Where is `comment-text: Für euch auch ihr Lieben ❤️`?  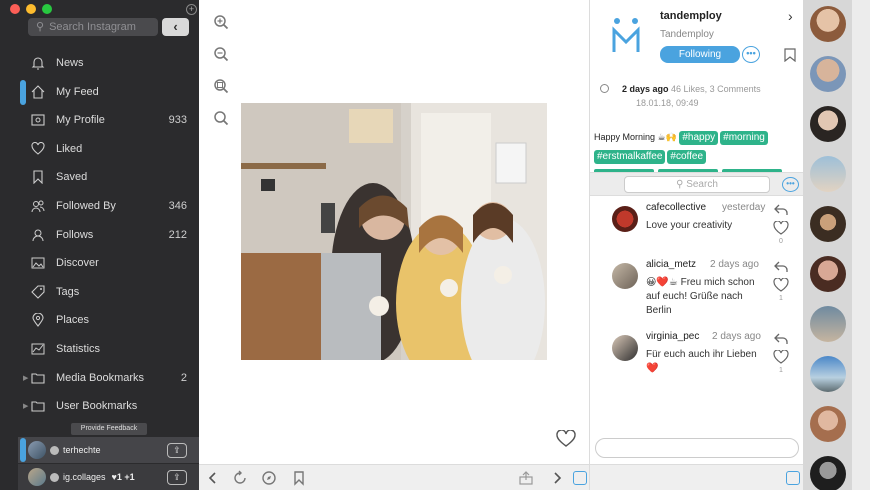 comment-text: Für euch auch ihr Lieben ❤️ is located at coordinates (701, 361).